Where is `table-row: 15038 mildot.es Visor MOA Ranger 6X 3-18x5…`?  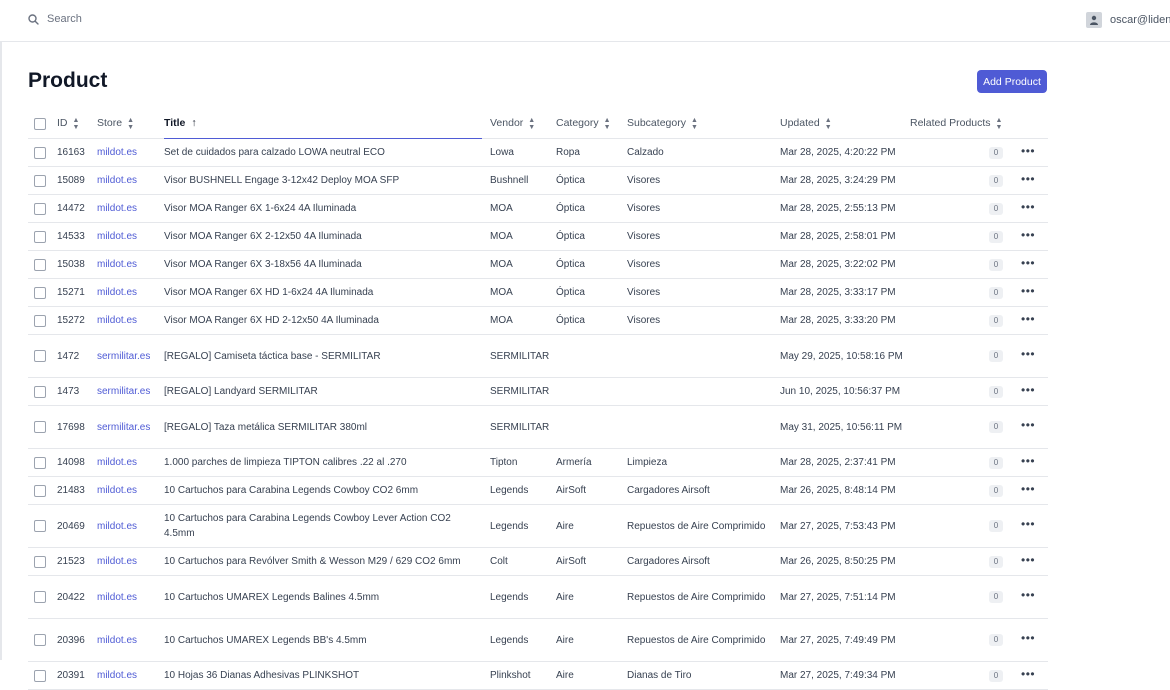
table-row: 15038 mildot.es Visor MOA Ranger 6X 3-18x5… is located at coordinates (538, 265).